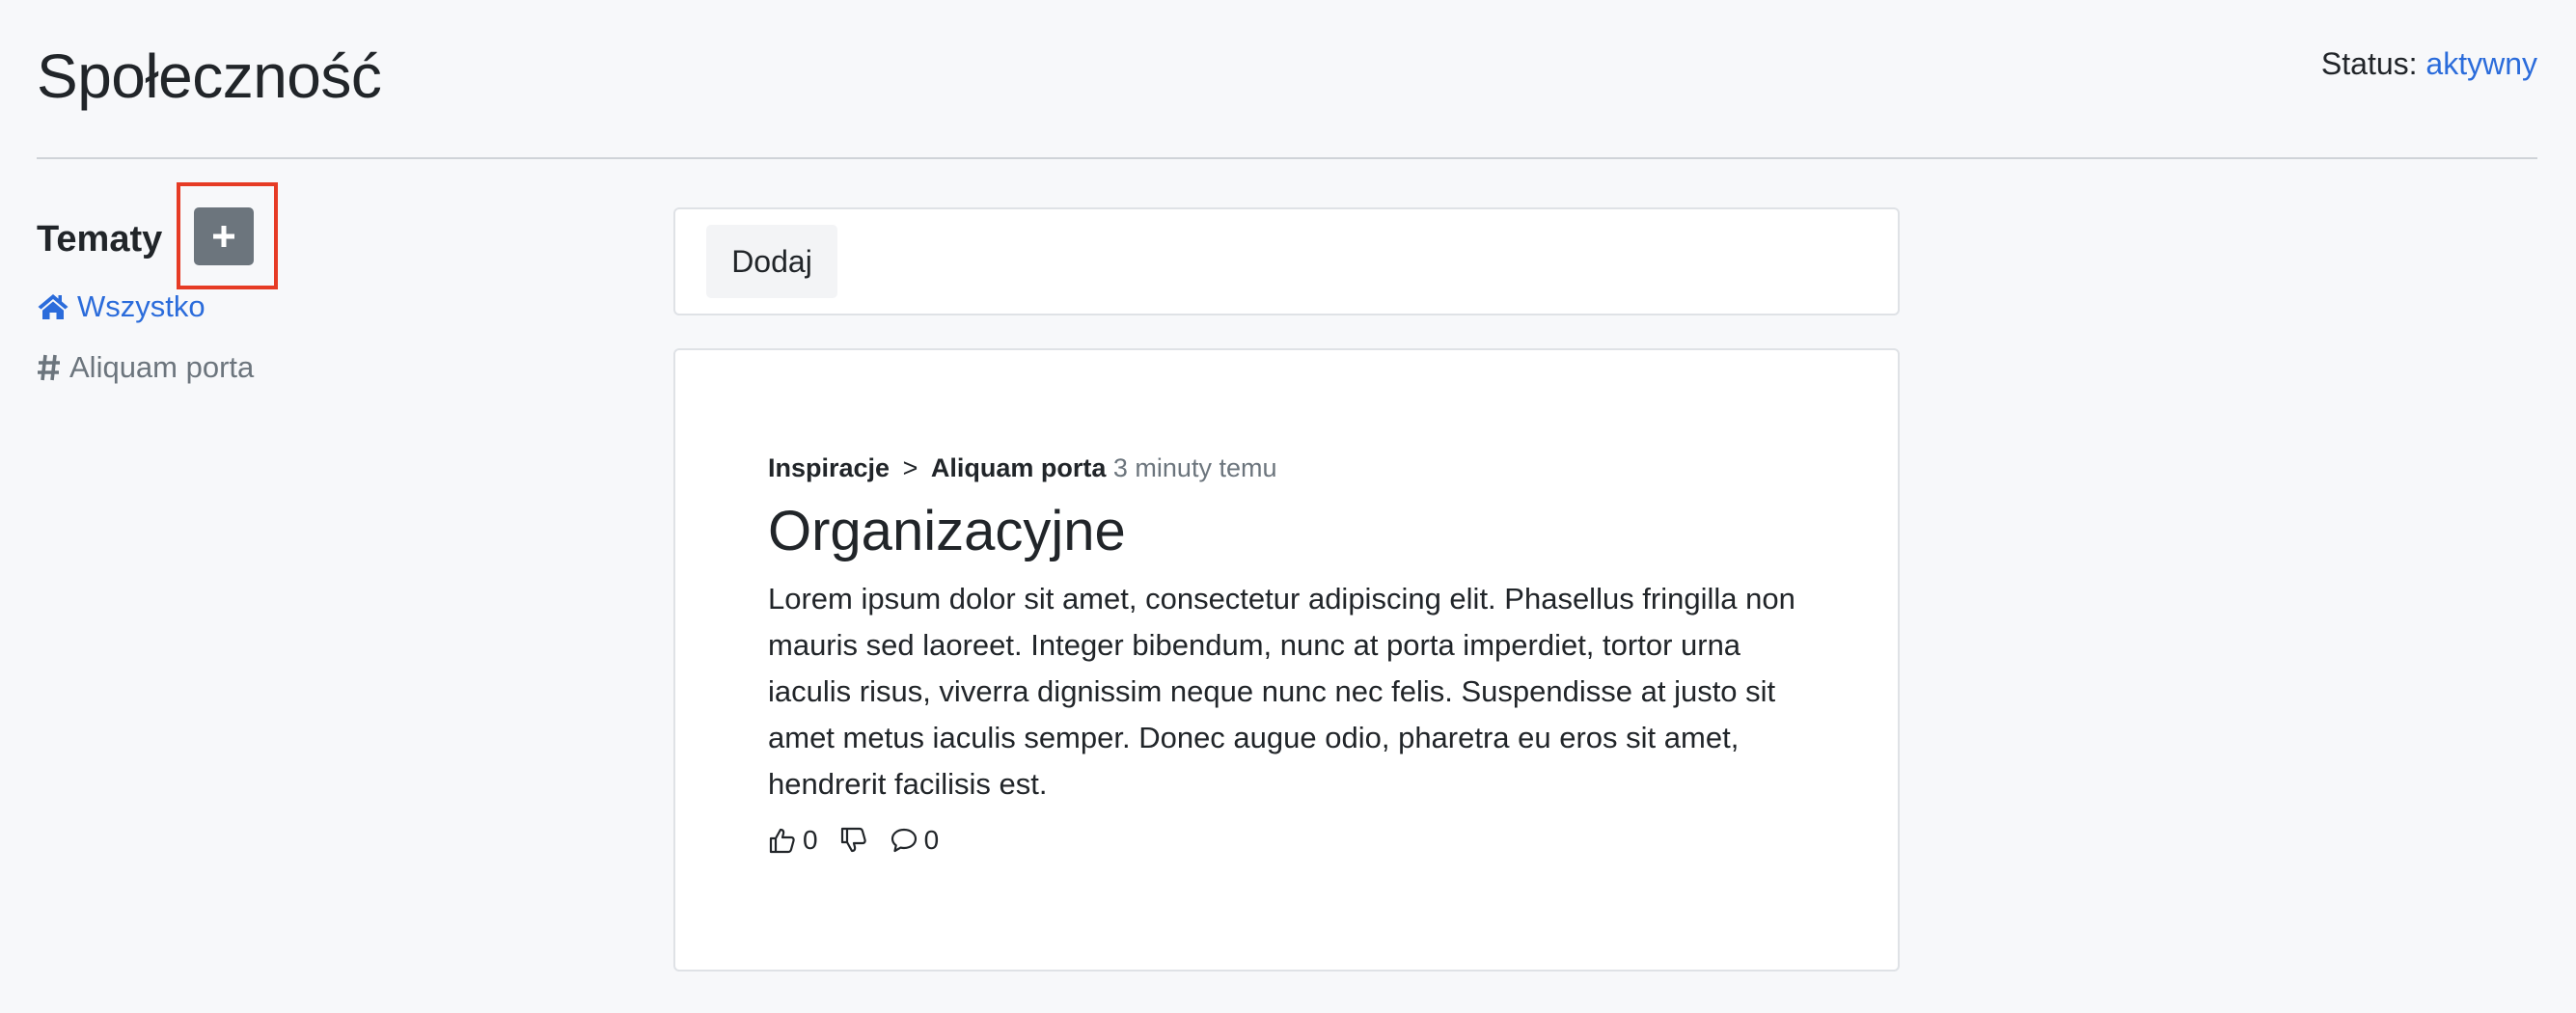 This screenshot has height=1013, width=2576. I want to click on comment-count: 0, so click(932, 840).